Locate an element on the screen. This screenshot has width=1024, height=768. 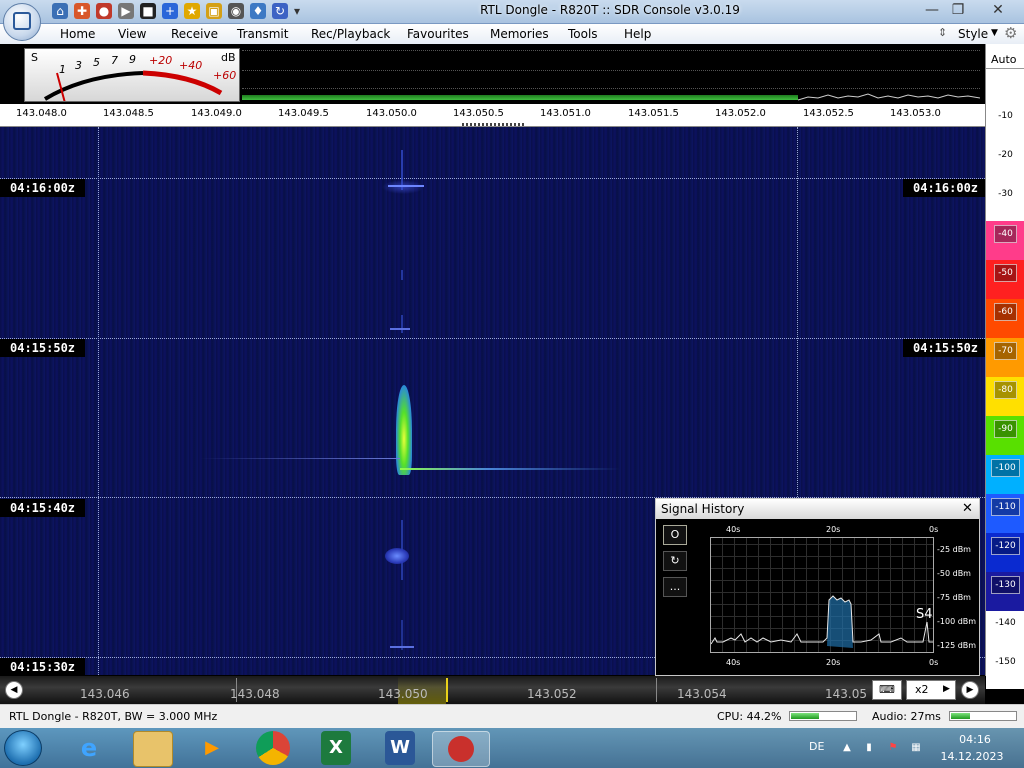
timestamp-left: 04:15:40z is located at coordinates (43, 508).